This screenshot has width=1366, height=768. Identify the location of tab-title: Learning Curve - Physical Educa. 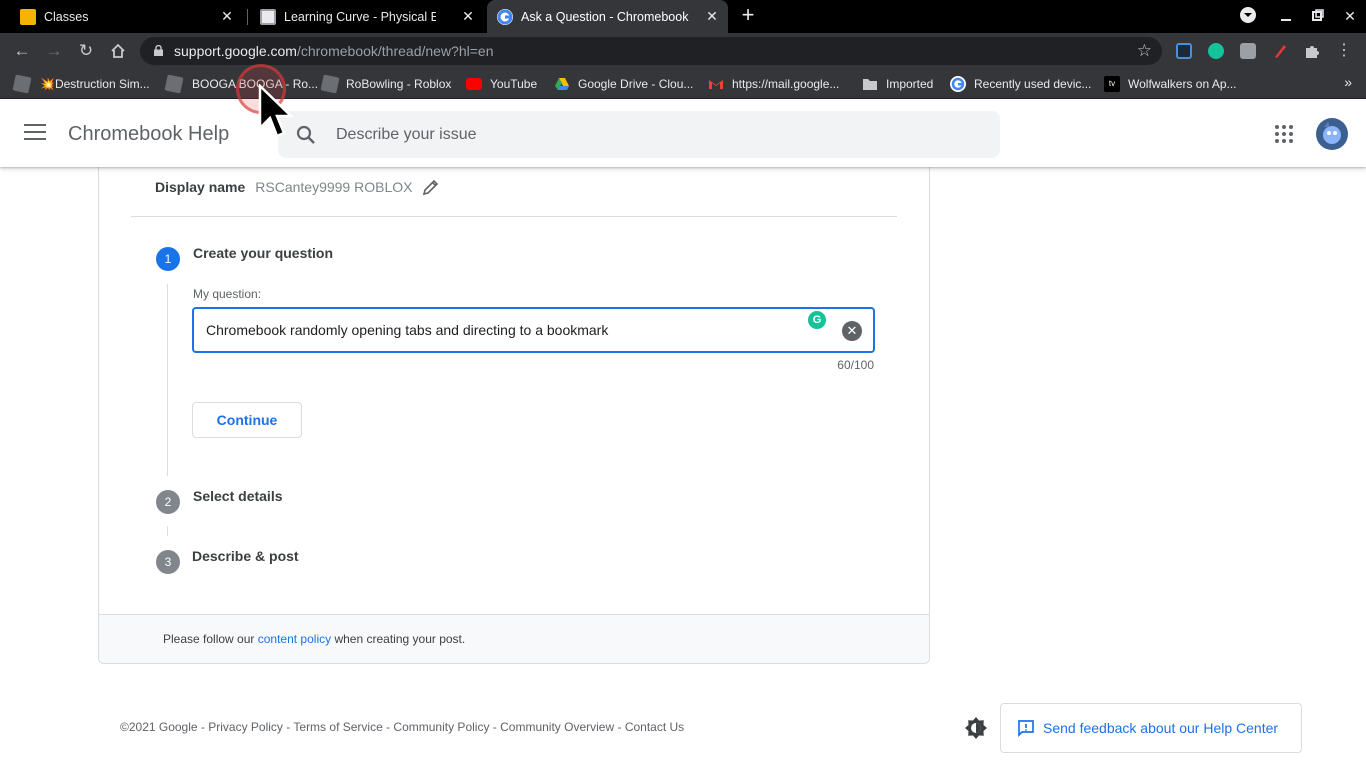
(360, 16).